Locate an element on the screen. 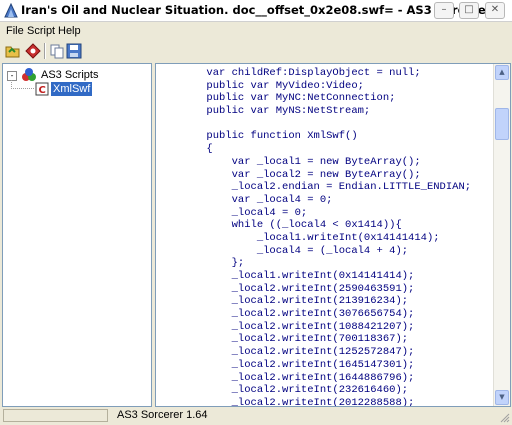 This screenshot has width=512, height=425. code-line-text: var childRef:DisplayObject = null; is located at coordinates (288, 73).